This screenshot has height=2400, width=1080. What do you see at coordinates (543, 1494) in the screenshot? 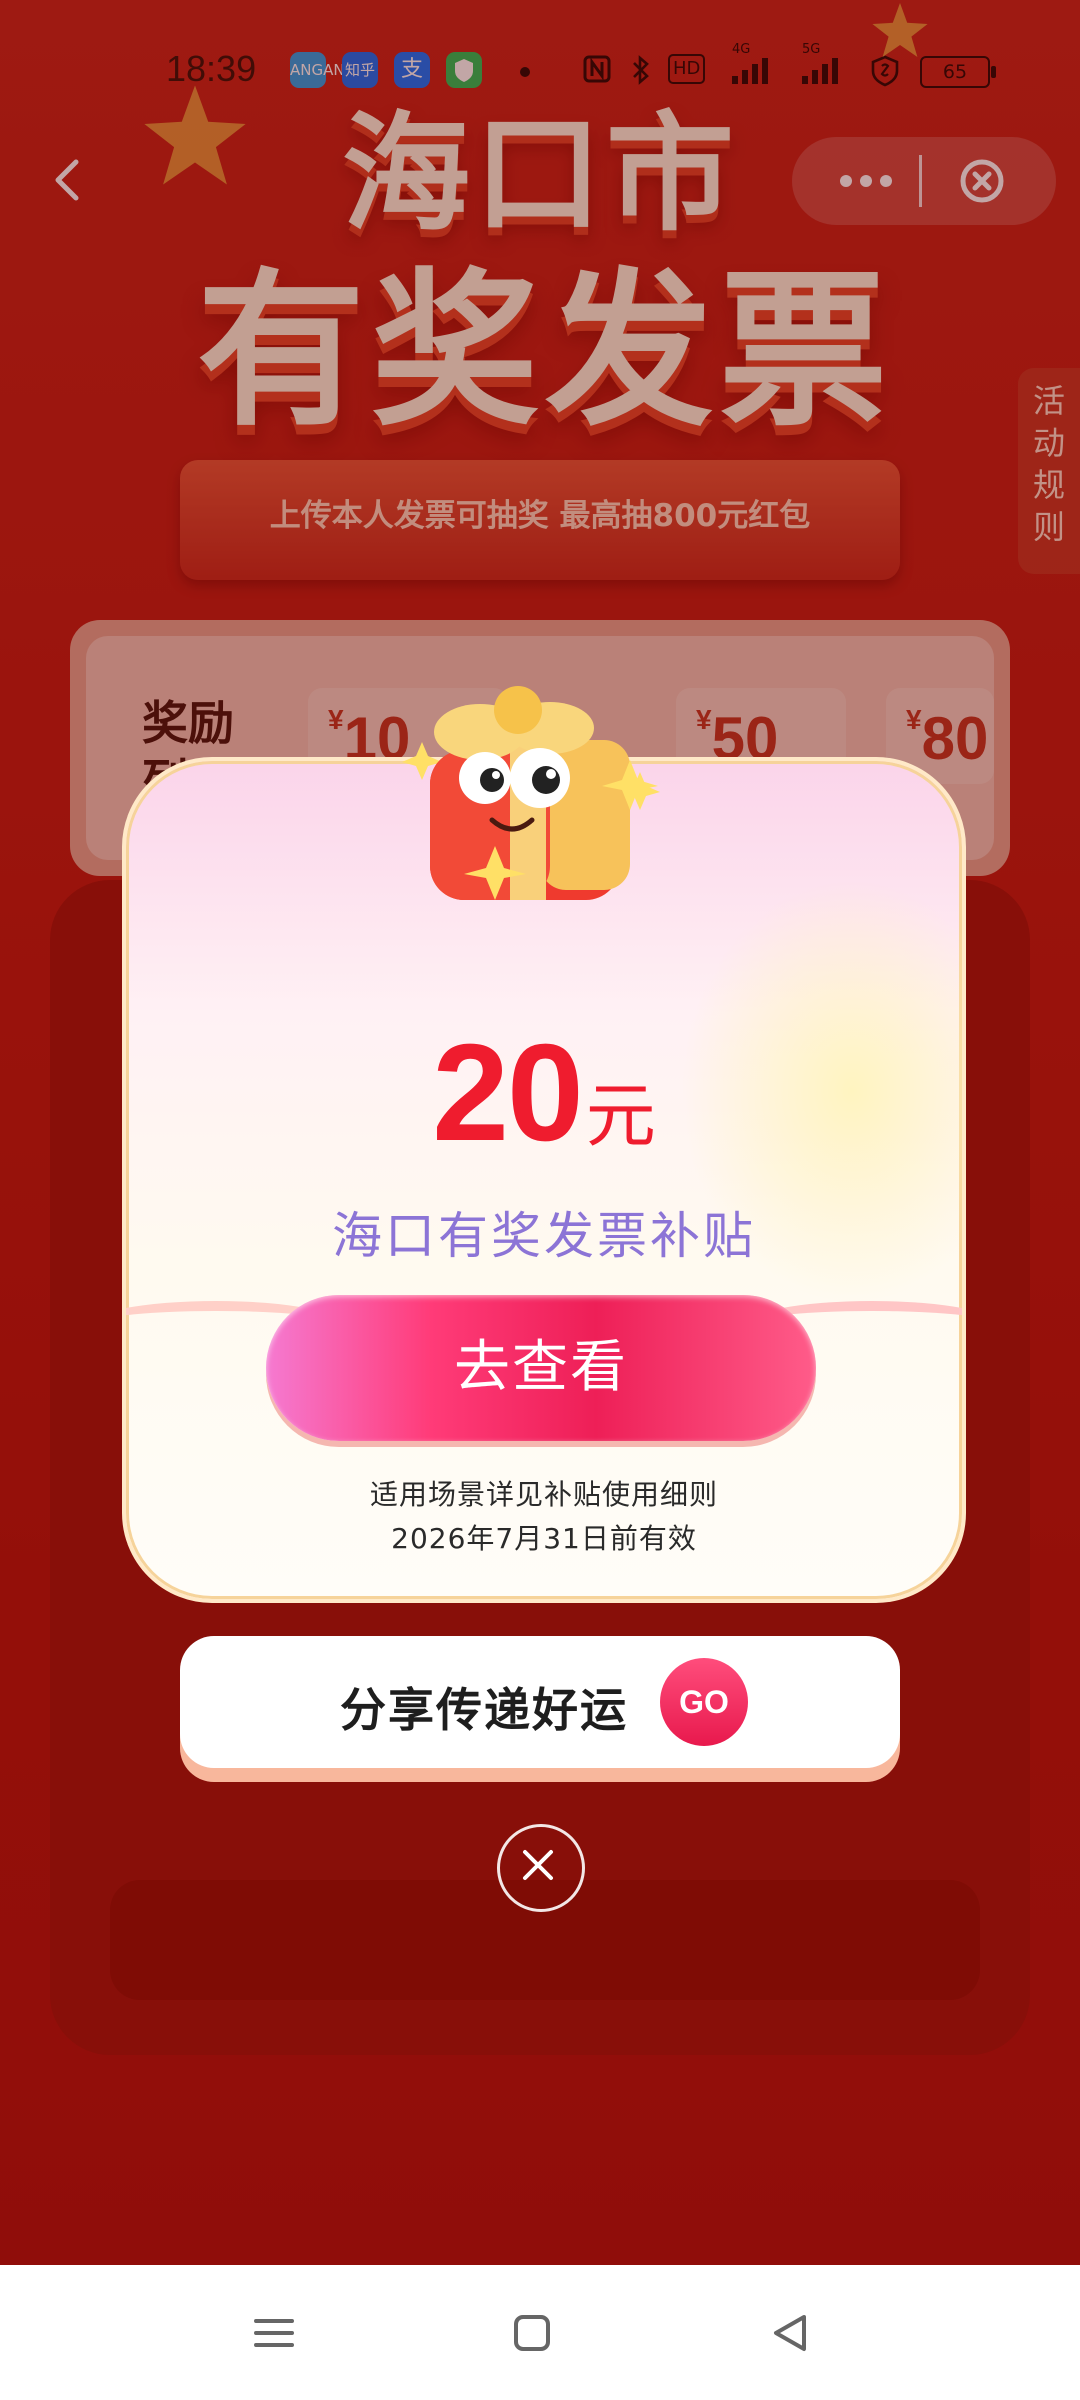
I see `usage-note: 适用场景详见补贴使用细则` at bounding box center [543, 1494].